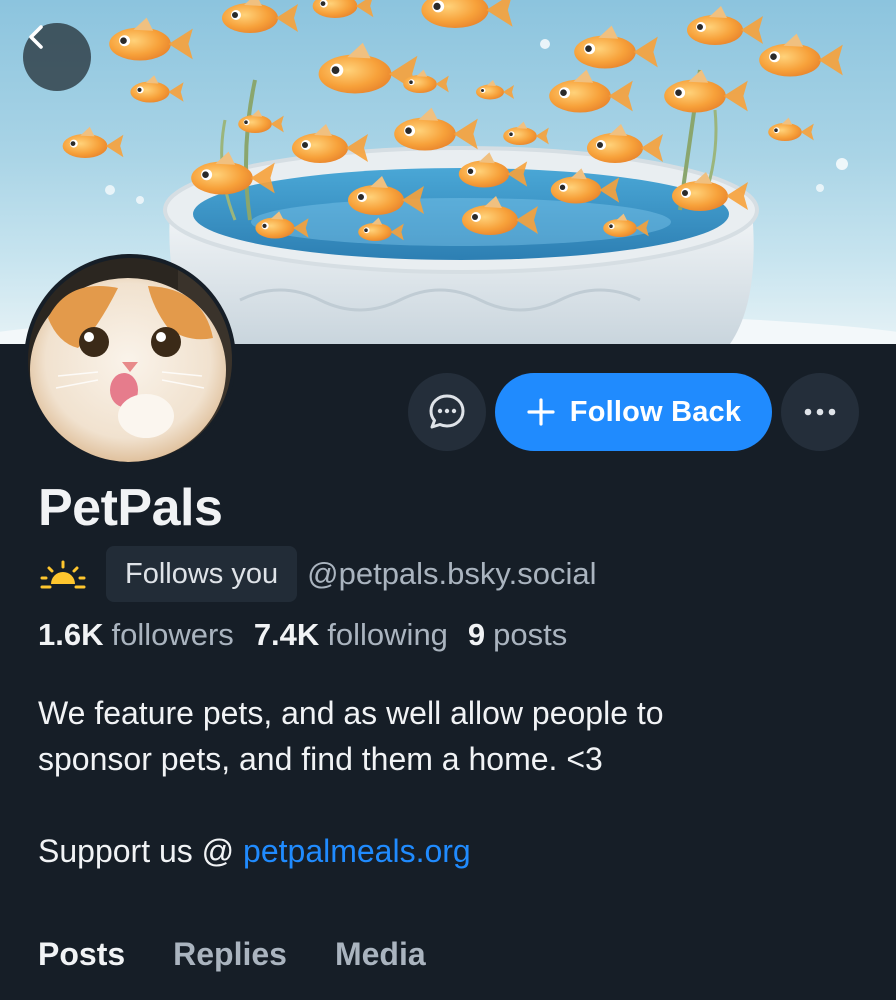  Describe the element at coordinates (530, 634) in the screenshot. I see `posts-label: posts` at that location.